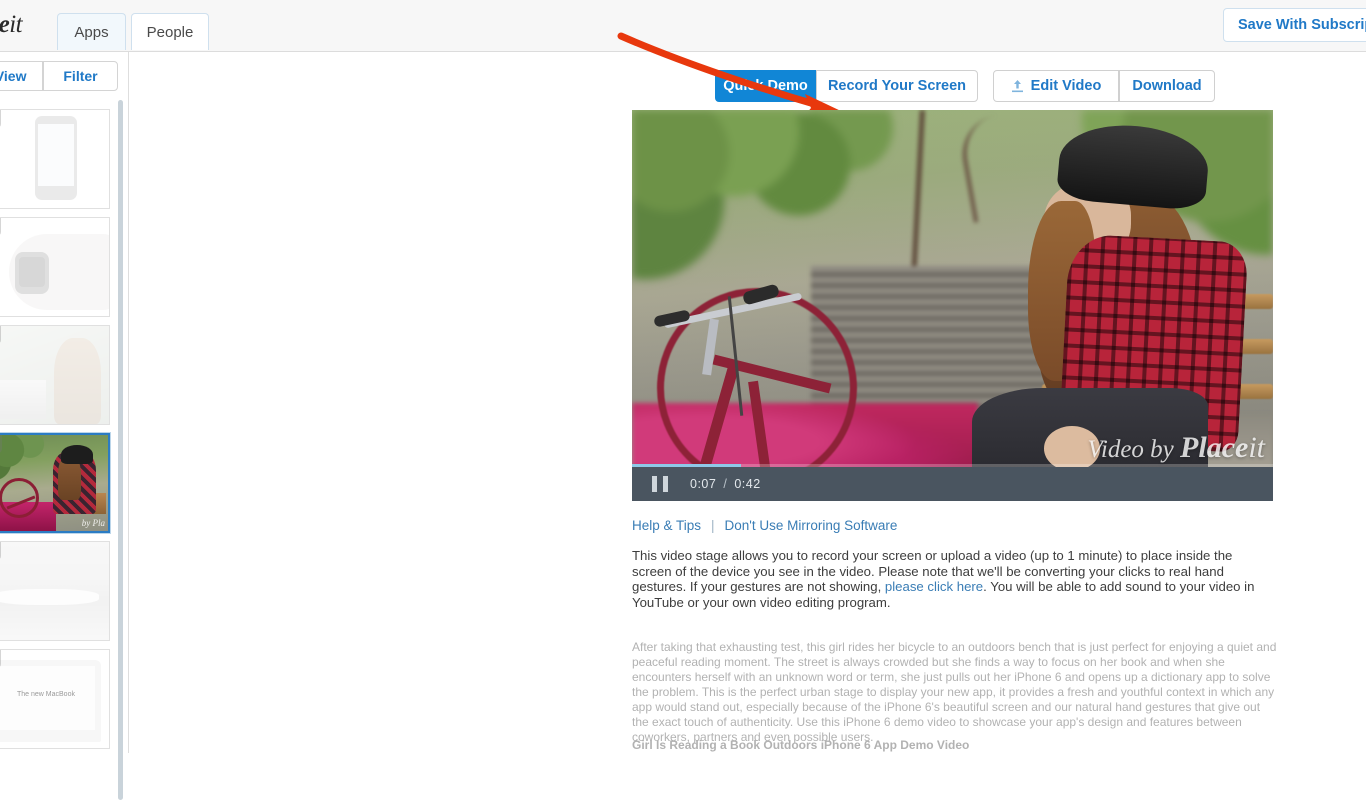  I want to click on thumbnail-macbook: The new MacBook, so click(55, 699).